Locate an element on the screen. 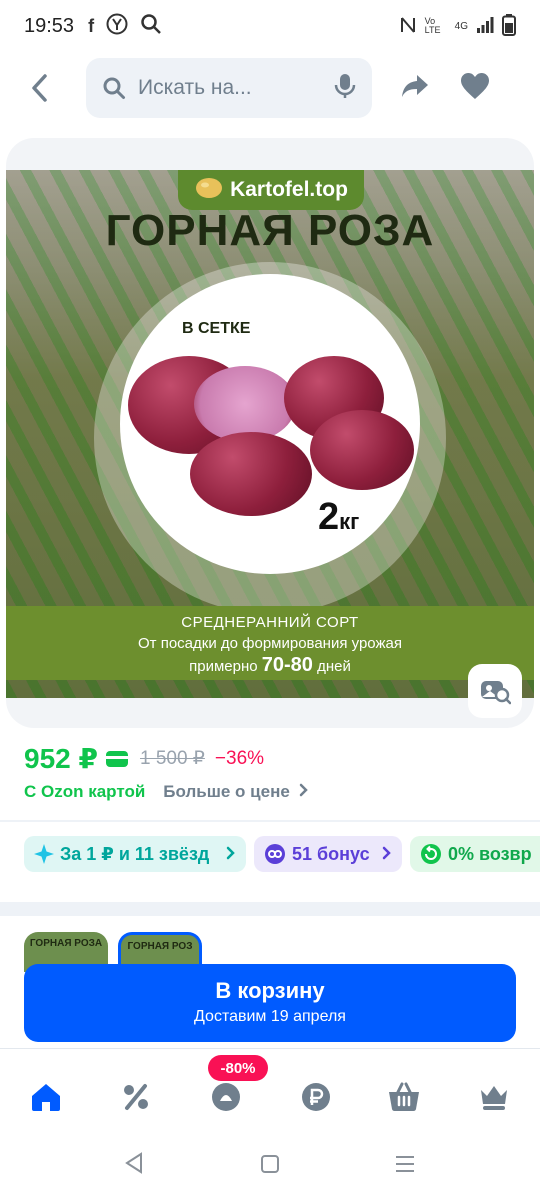 The image size is (540, 1200). current-price: 952 ₽ is located at coordinates (61, 758).